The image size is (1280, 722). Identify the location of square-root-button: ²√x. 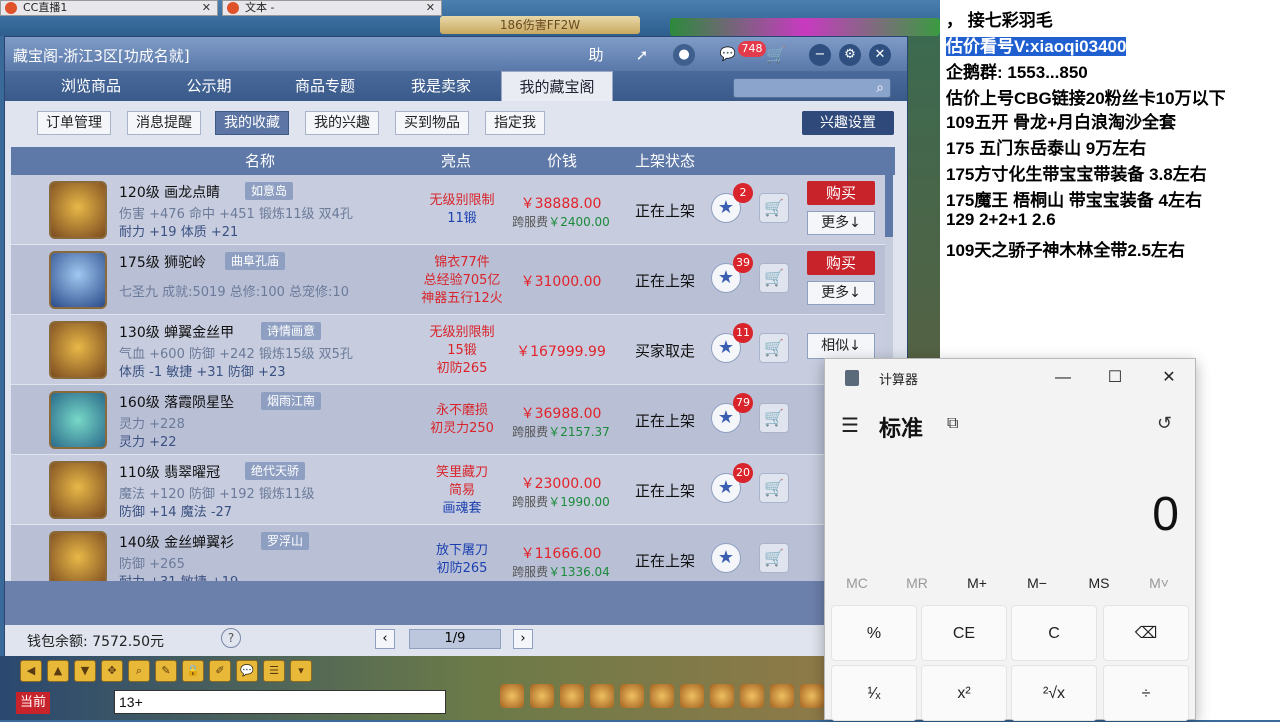
(1054, 693).